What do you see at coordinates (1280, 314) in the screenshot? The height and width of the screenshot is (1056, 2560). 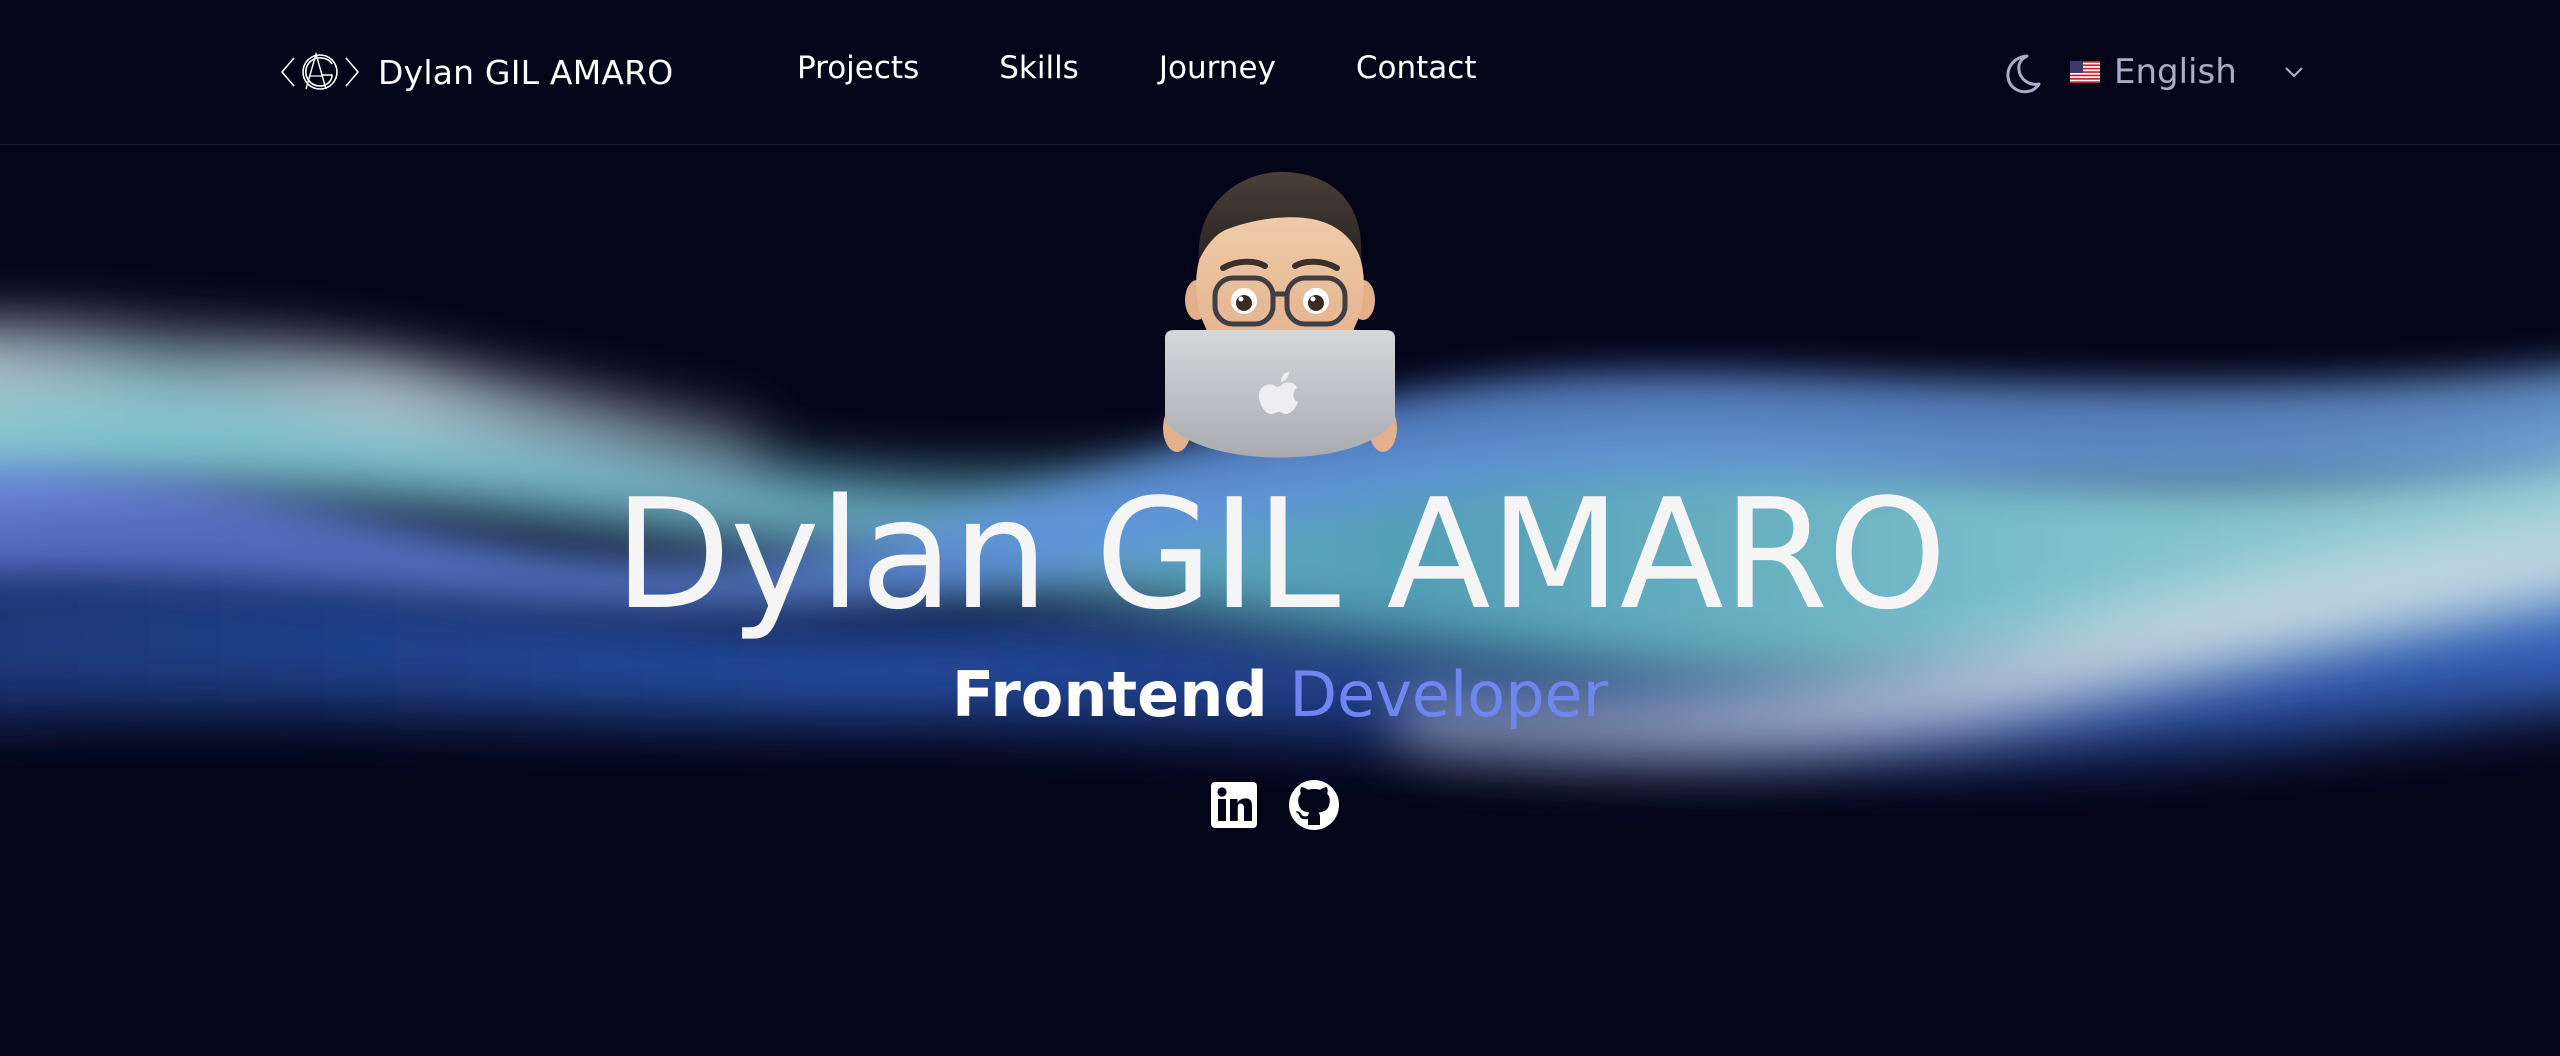 I see `memoji-avatar-with-laptop` at bounding box center [1280, 314].